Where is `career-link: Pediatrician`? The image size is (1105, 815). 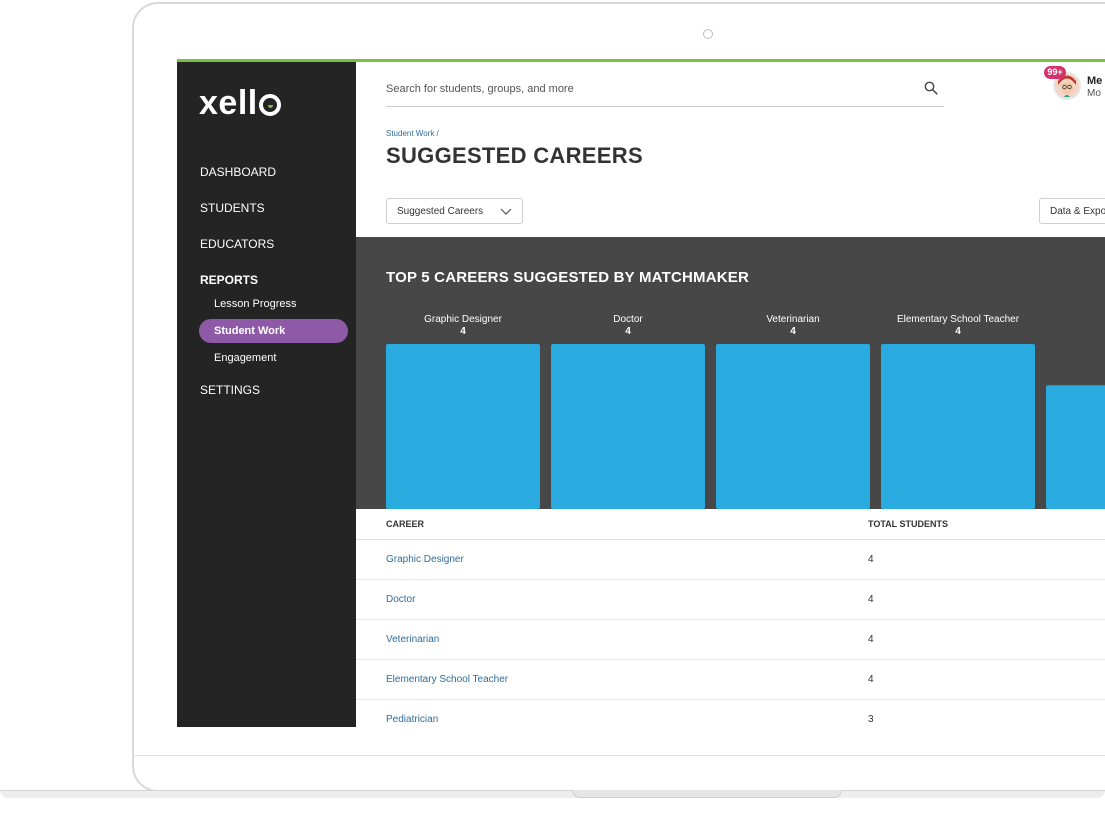 career-link: Pediatrician is located at coordinates (412, 719).